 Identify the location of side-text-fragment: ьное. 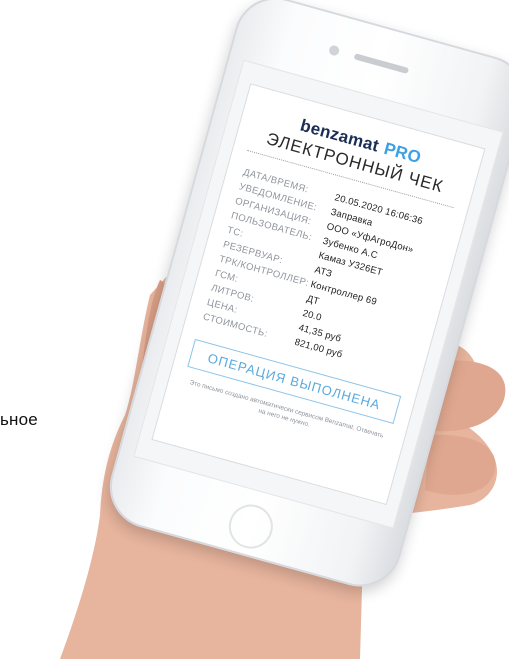
(19, 419).